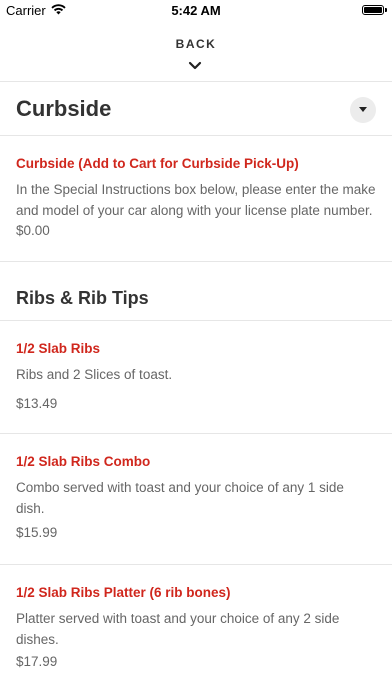 This screenshot has height=696, width=392. I want to click on caret-down-icon, so click(363, 109).